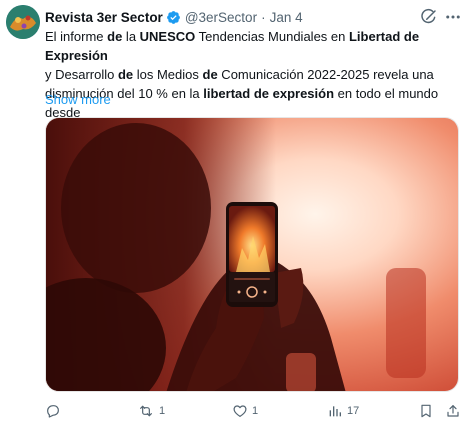 This screenshot has width=465, height=426. I want to click on tweet-text-fragment: Tendencias Mundiales en, so click(272, 36).